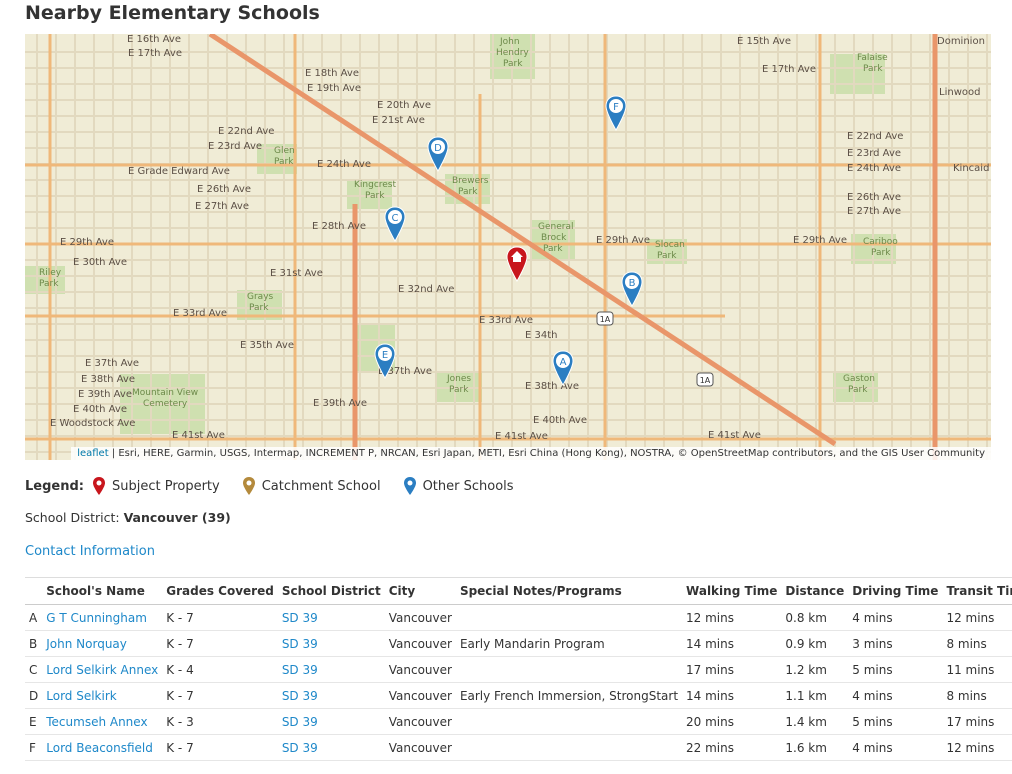 The image size is (1012, 774). Describe the element at coordinates (977, 617) in the screenshot. I see `transit-cell: 12 mins` at that location.